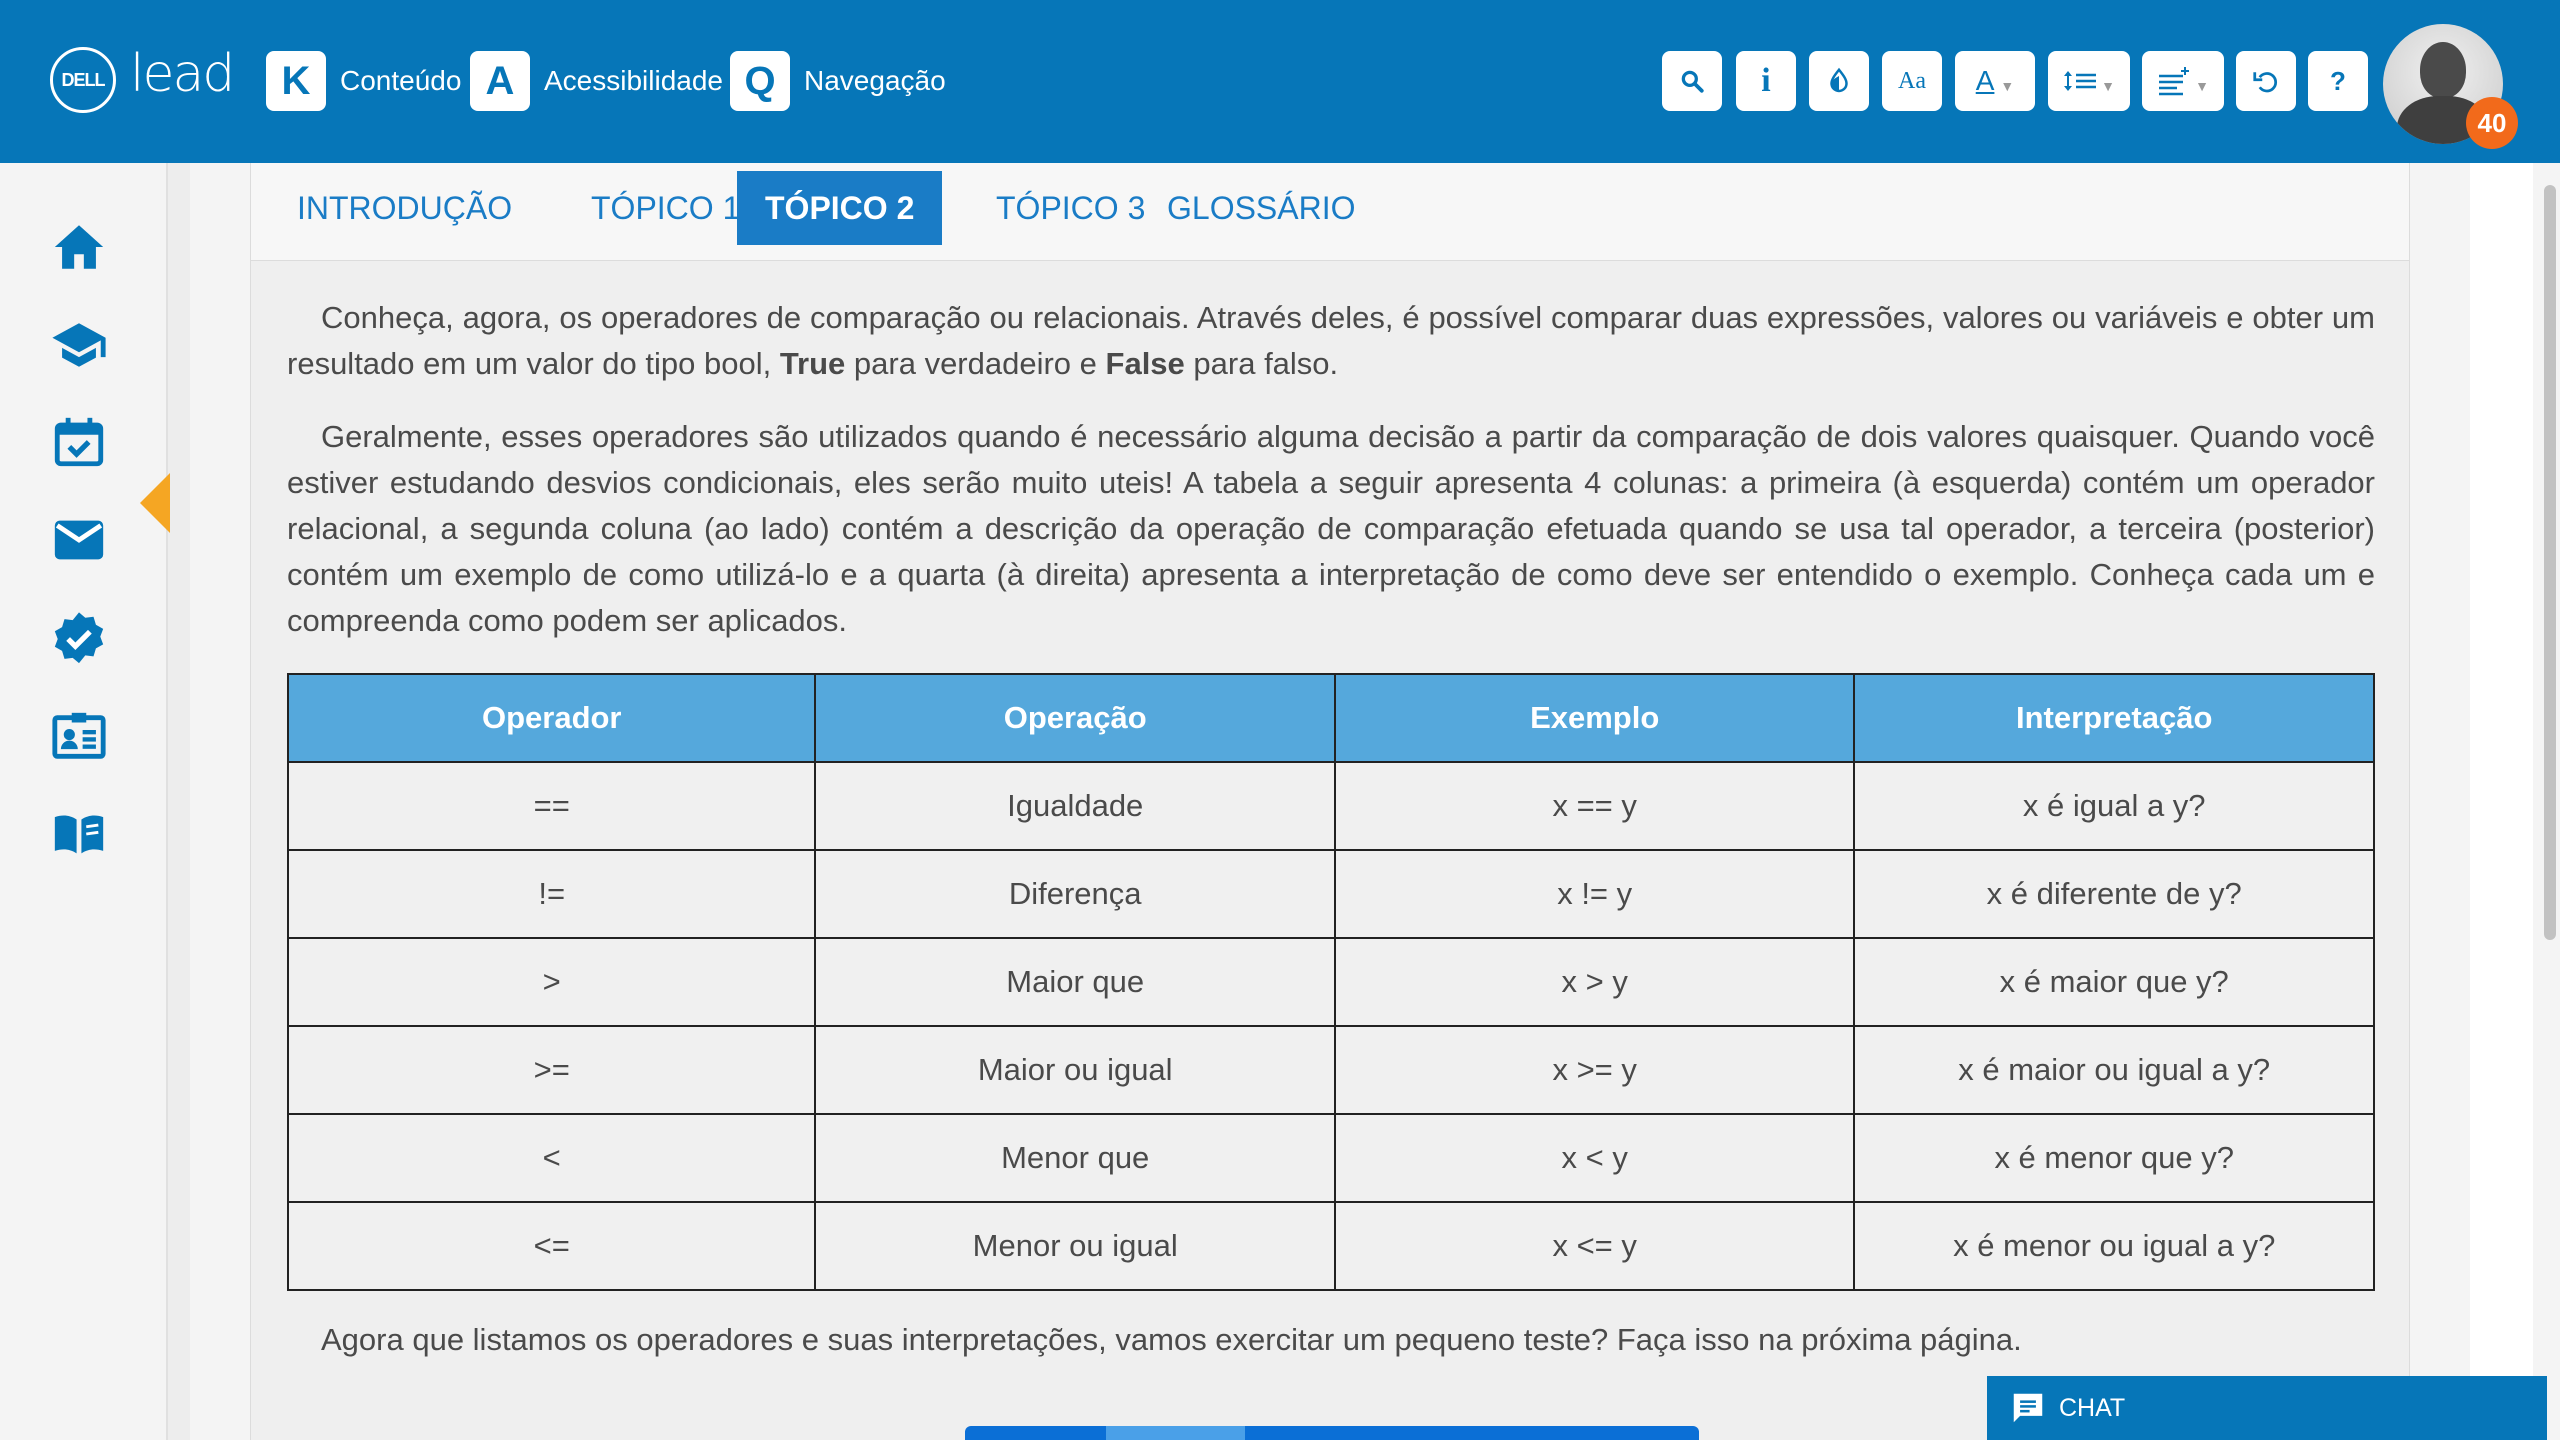 The width and height of the screenshot is (2560, 1440). Describe the element at coordinates (79, 442) in the screenshot. I see `sidebar-item-calendar` at that location.